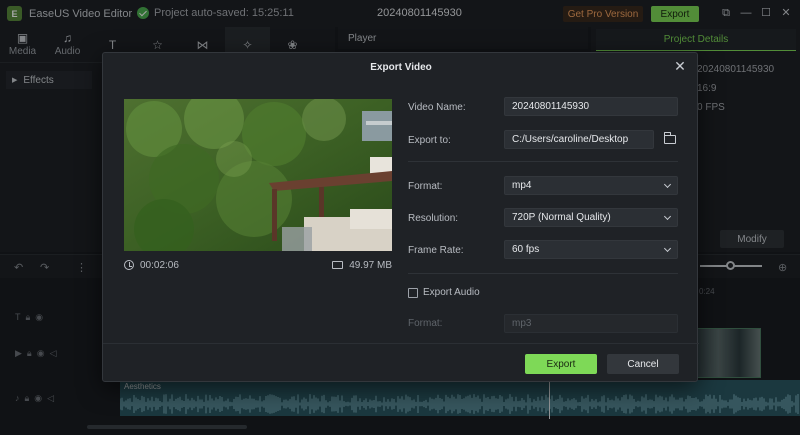 The width and height of the screenshot is (800, 435). Describe the element at coordinates (522, 185) in the screenshot. I see `format-value: mp4` at that location.